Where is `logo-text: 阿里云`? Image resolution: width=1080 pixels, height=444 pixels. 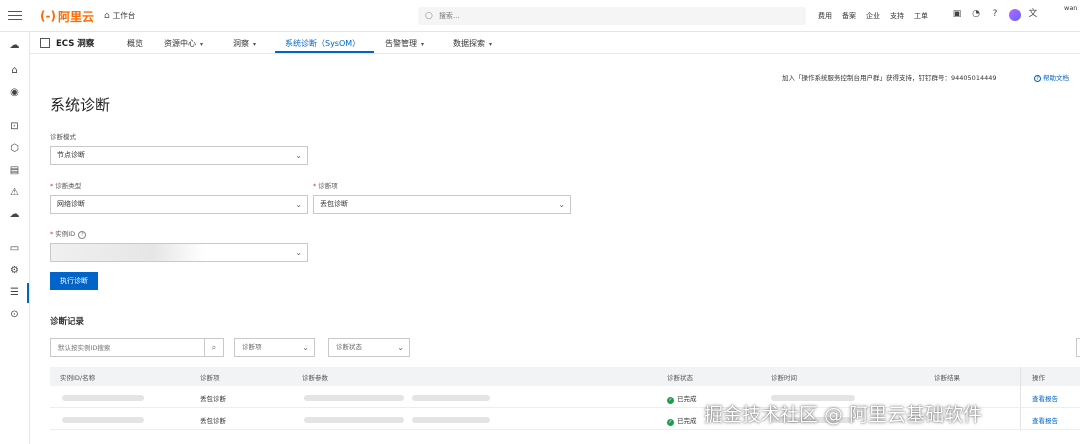
logo-text: 阿里云 is located at coordinates (75, 16).